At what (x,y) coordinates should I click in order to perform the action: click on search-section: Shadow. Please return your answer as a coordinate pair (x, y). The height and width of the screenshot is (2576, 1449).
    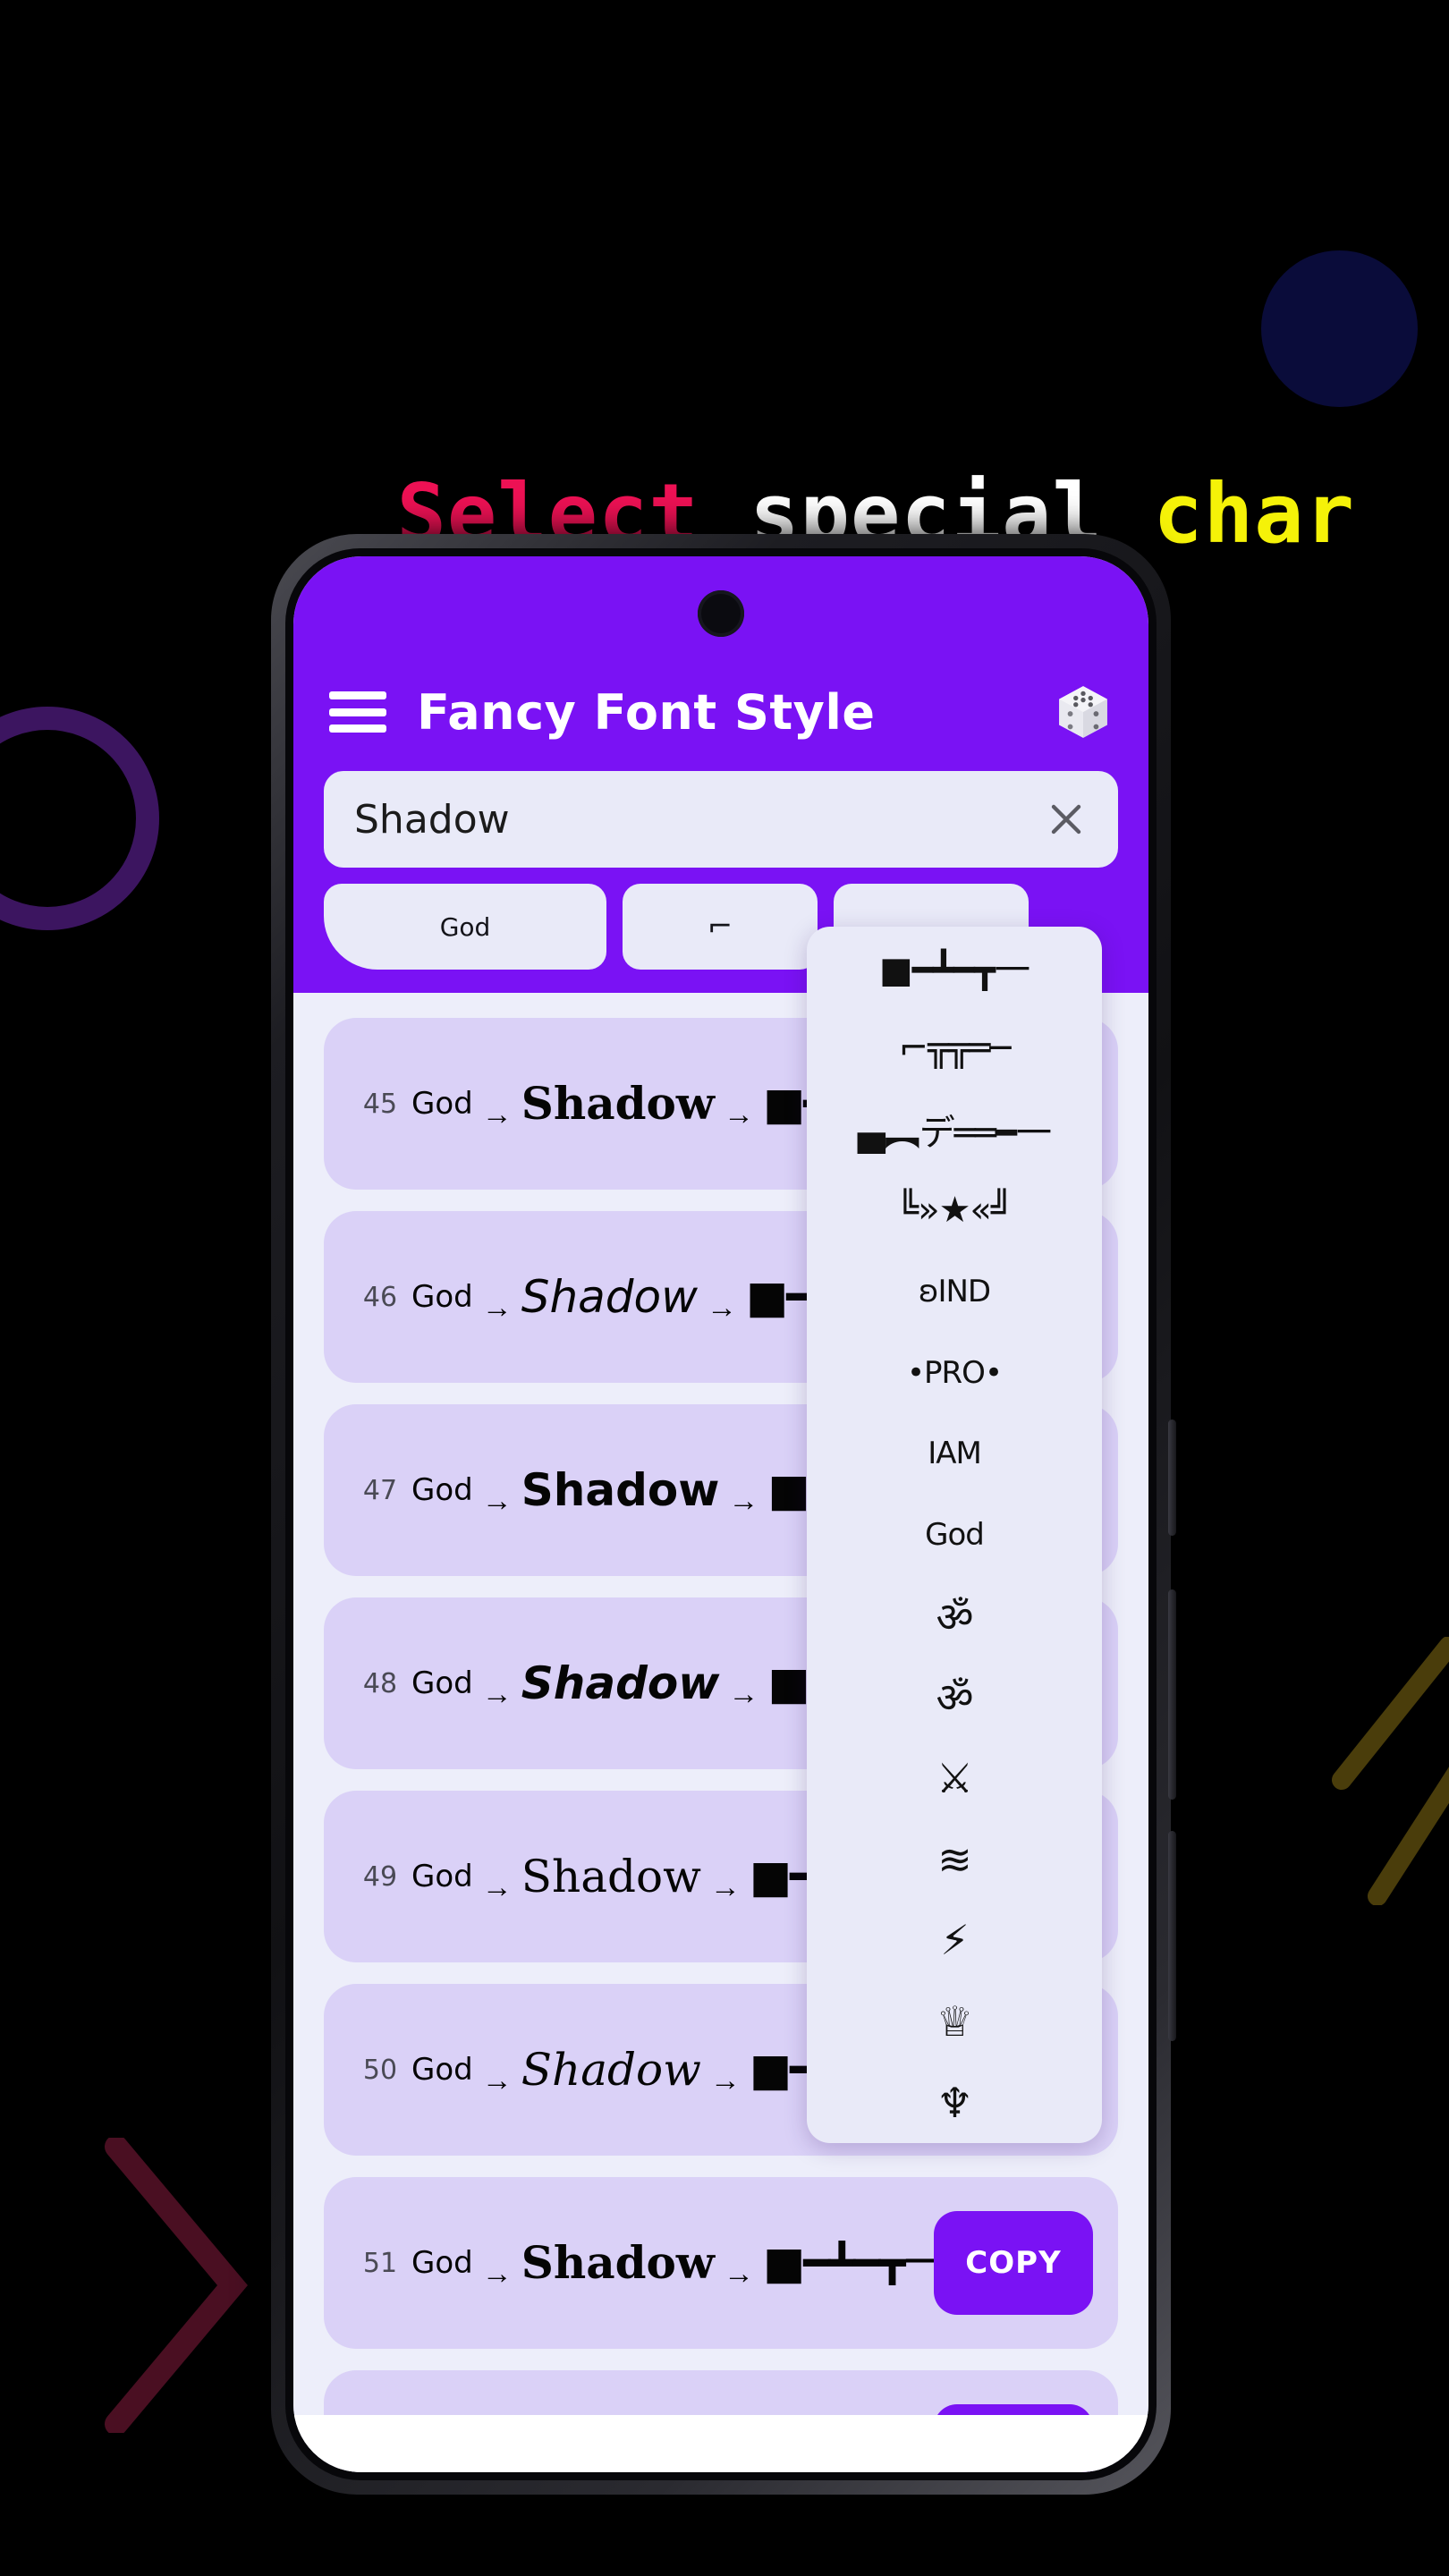
    Looking at the image, I should click on (720, 827).